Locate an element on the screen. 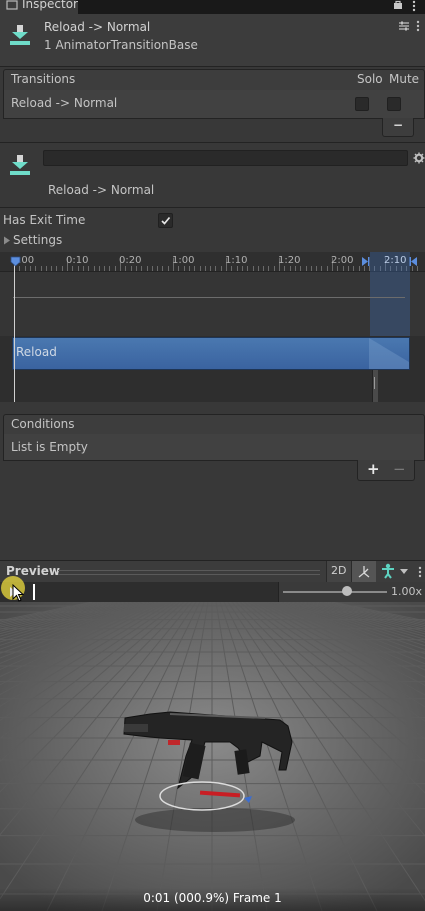  transitions-list: Reload -> Normal is located at coordinates (214, 104).